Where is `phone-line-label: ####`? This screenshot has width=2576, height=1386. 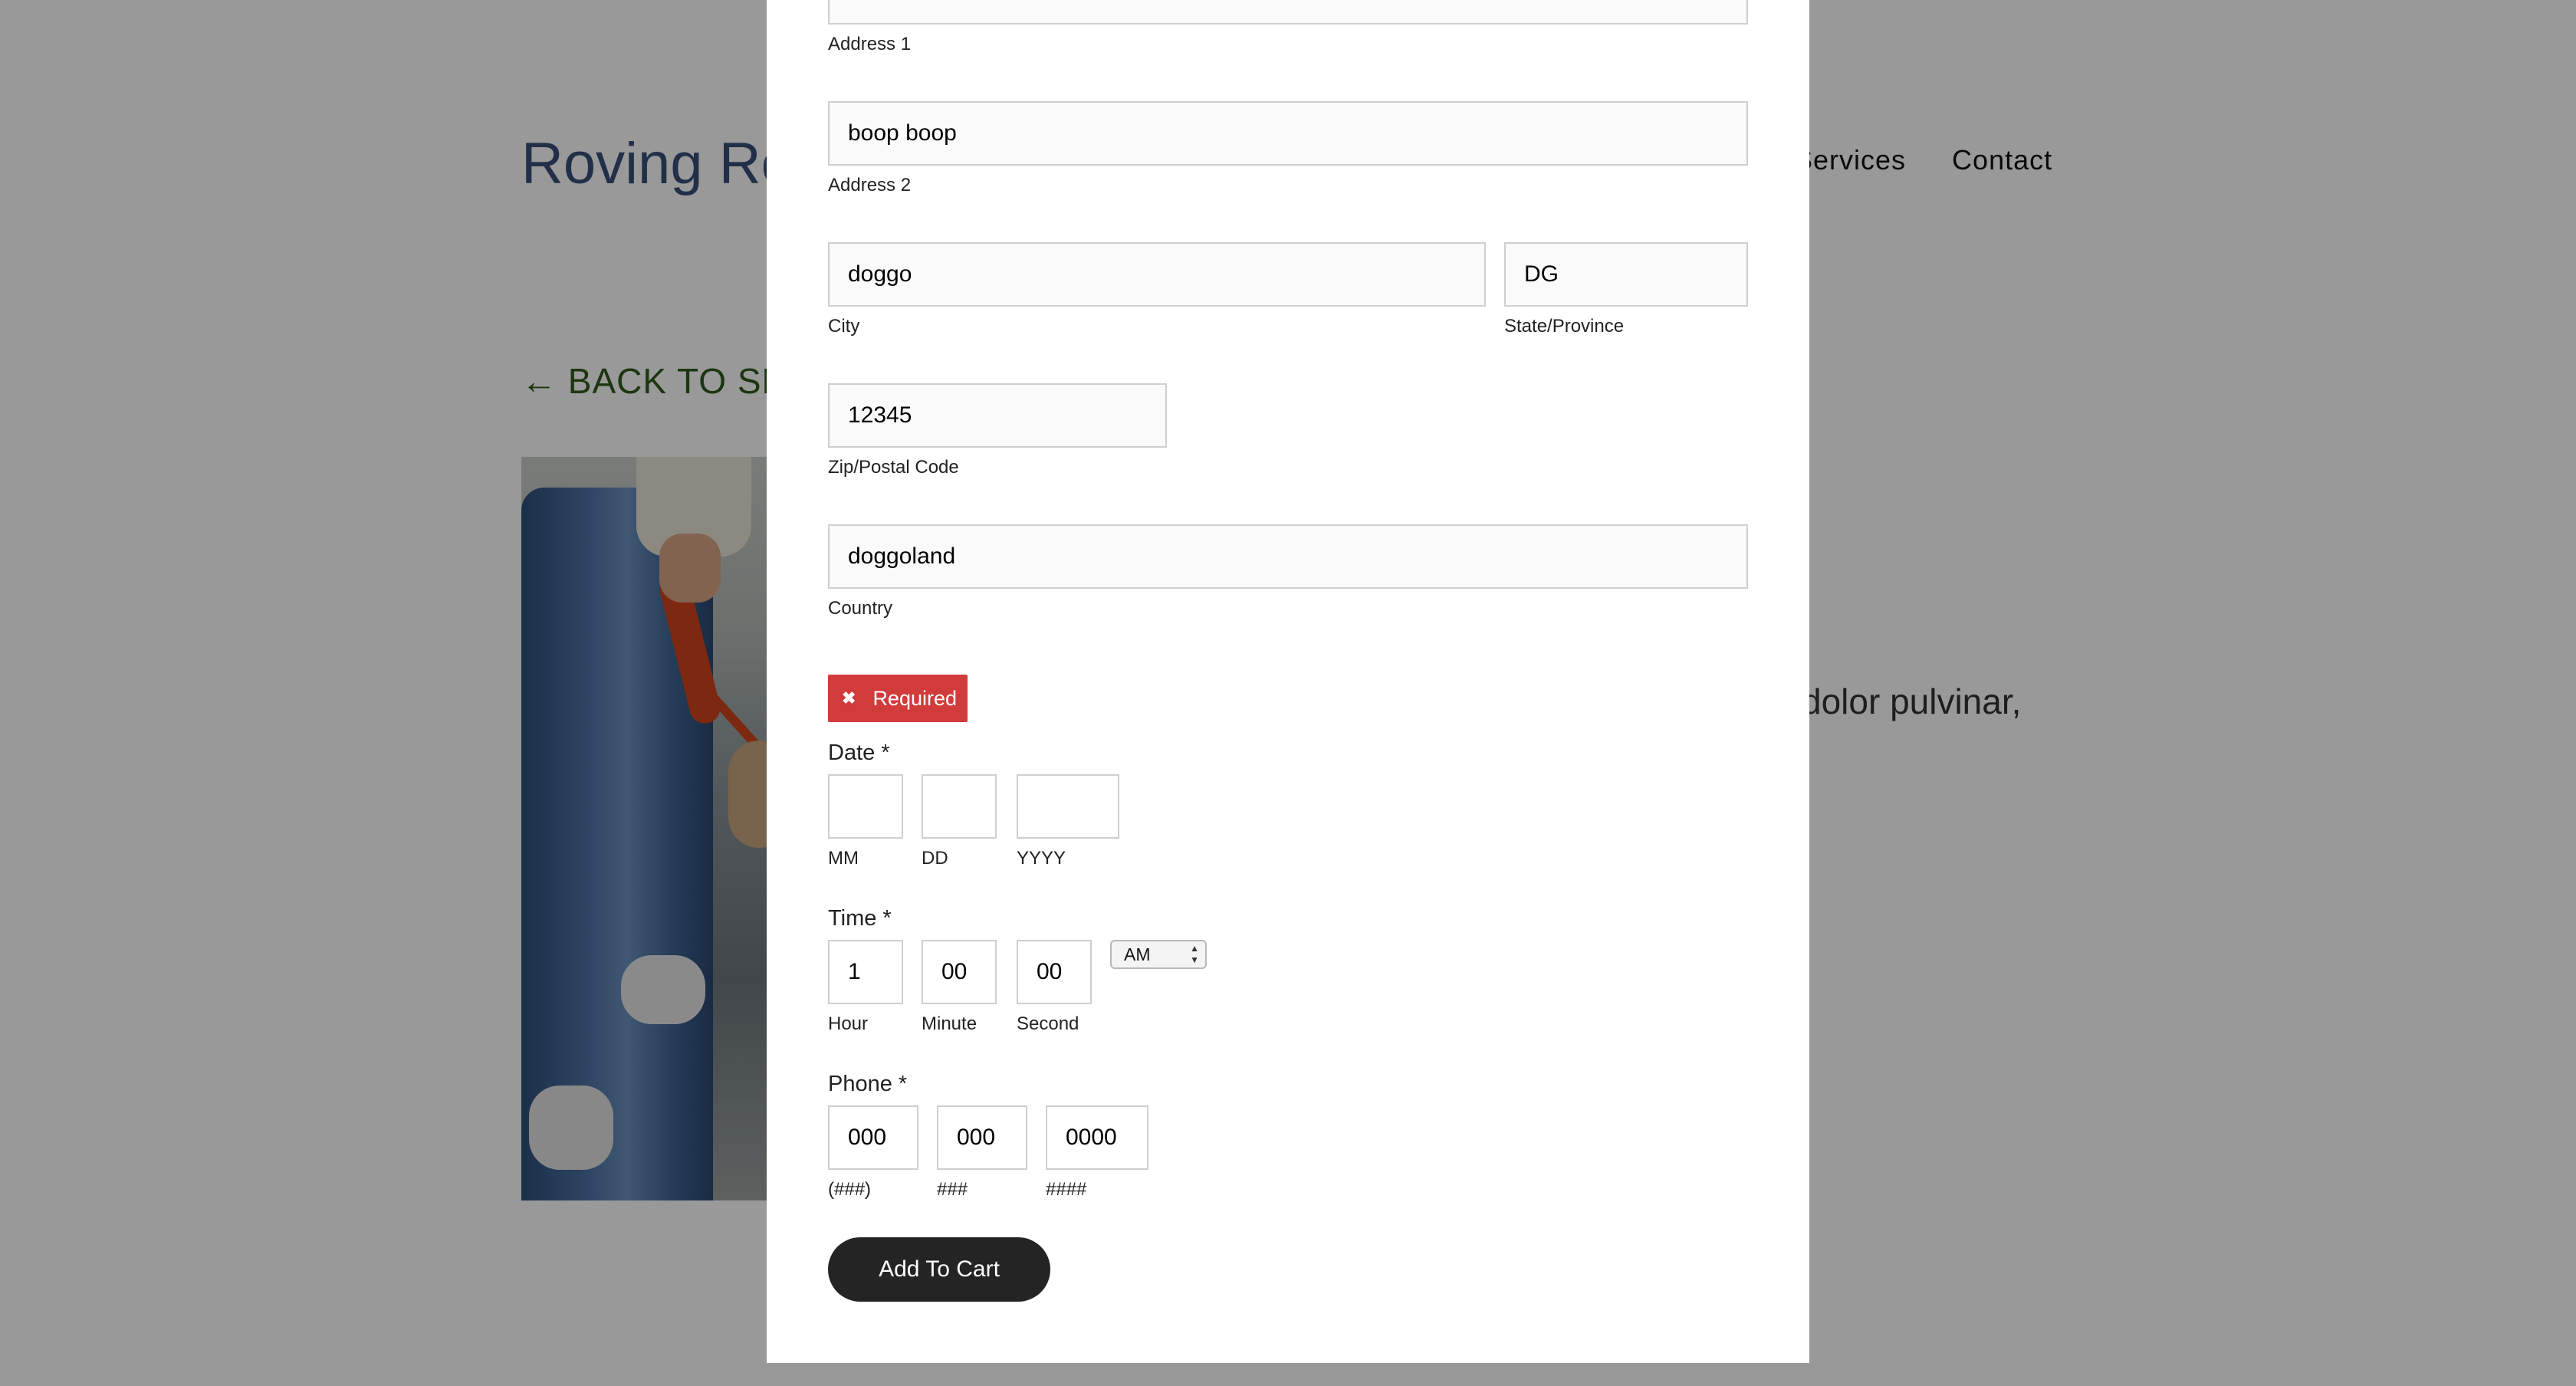
phone-line-label: #### is located at coordinates (1067, 1189).